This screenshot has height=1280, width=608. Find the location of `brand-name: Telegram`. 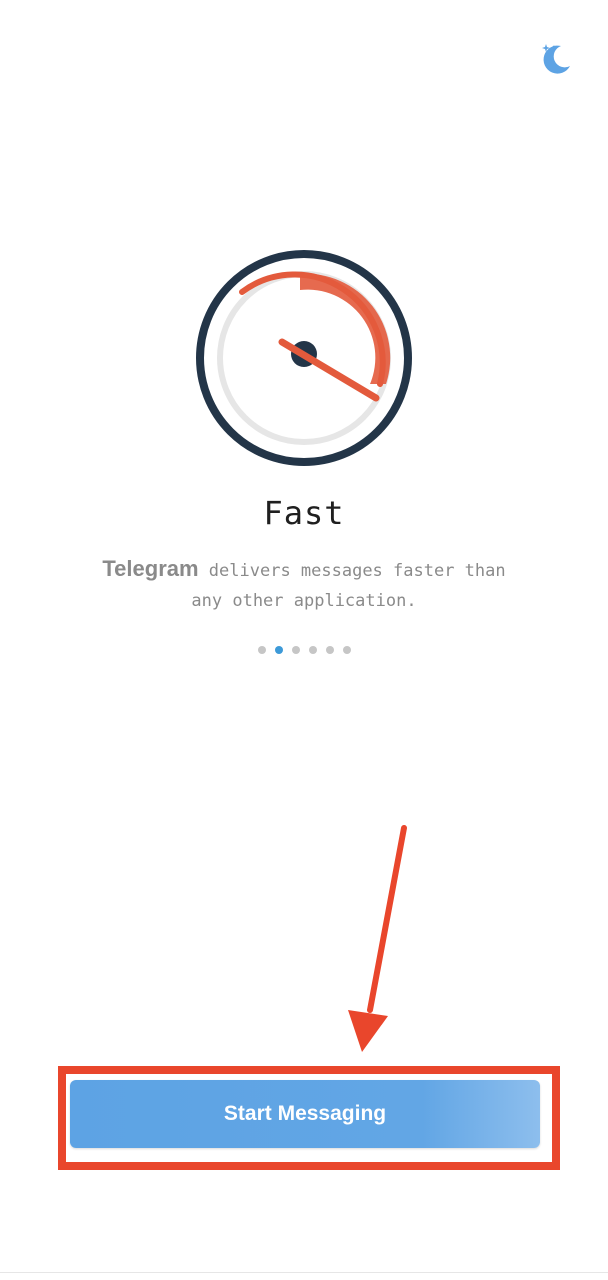

brand-name: Telegram is located at coordinates (150, 568).